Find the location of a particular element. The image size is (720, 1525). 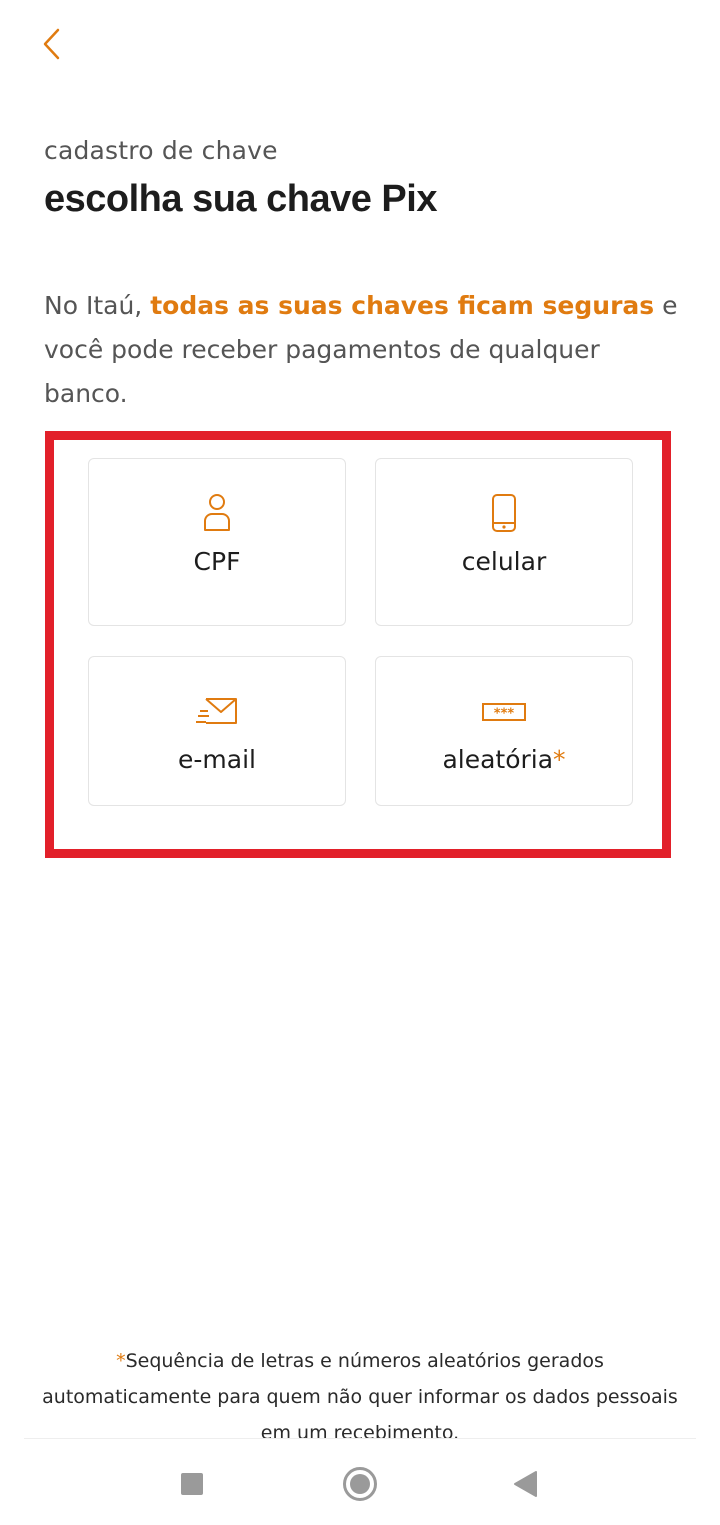

home-button is located at coordinates (360, 1484).